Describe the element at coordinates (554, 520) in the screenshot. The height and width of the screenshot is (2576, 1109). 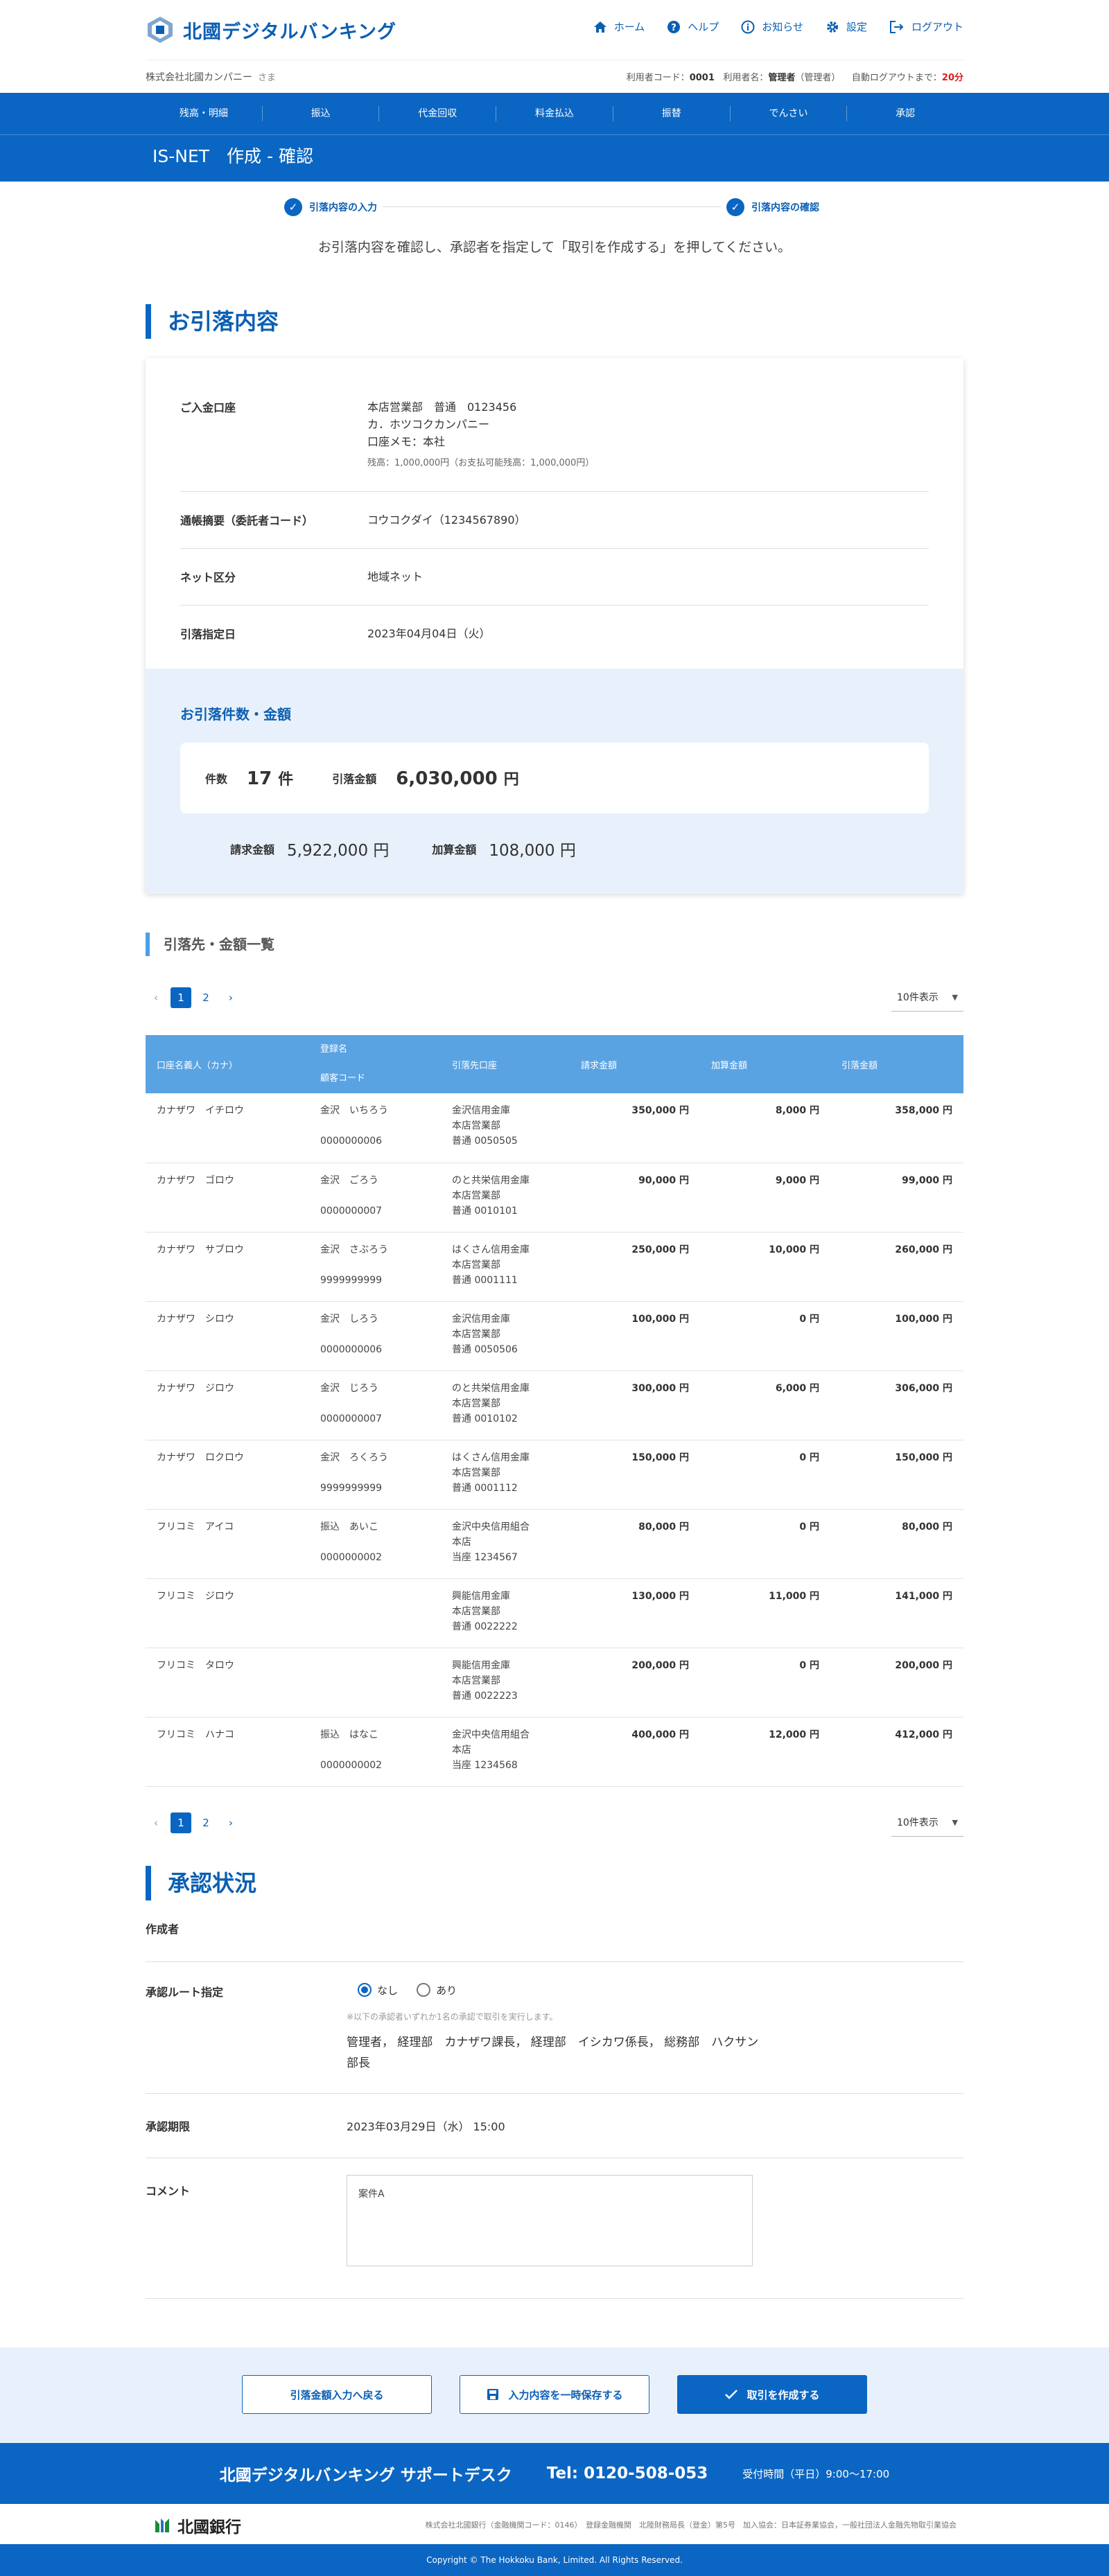
I see `summary-row: 通帳摘要（委託者コード） コウコクダイ（1234567890）` at that location.